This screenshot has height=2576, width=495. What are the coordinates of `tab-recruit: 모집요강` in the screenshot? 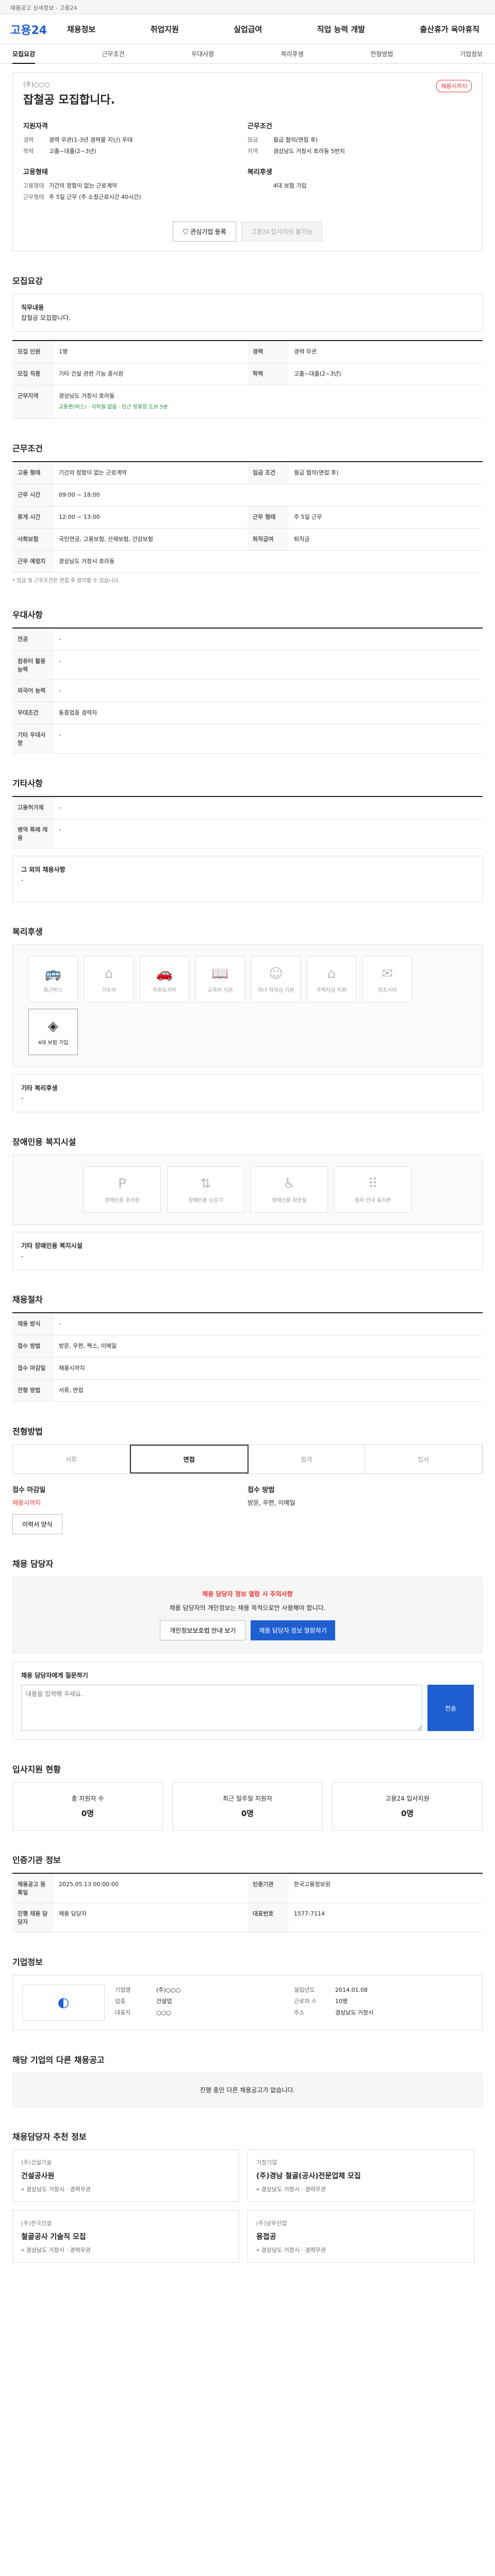 It's located at (24, 56).